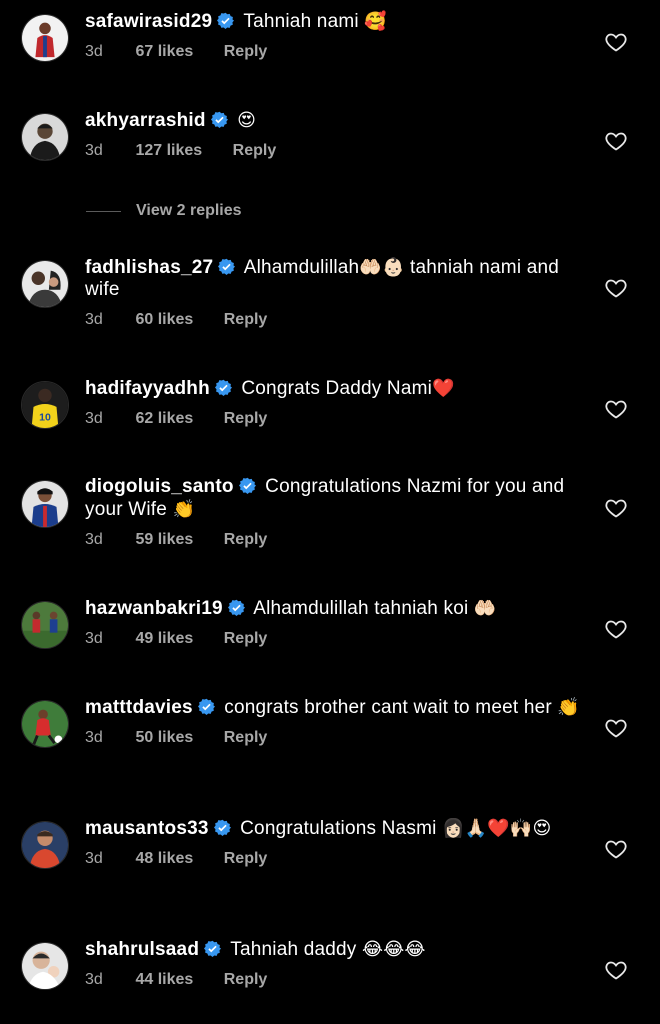  What do you see at coordinates (301, 21) in the screenshot?
I see `comment-text: Tahniah nami` at bounding box center [301, 21].